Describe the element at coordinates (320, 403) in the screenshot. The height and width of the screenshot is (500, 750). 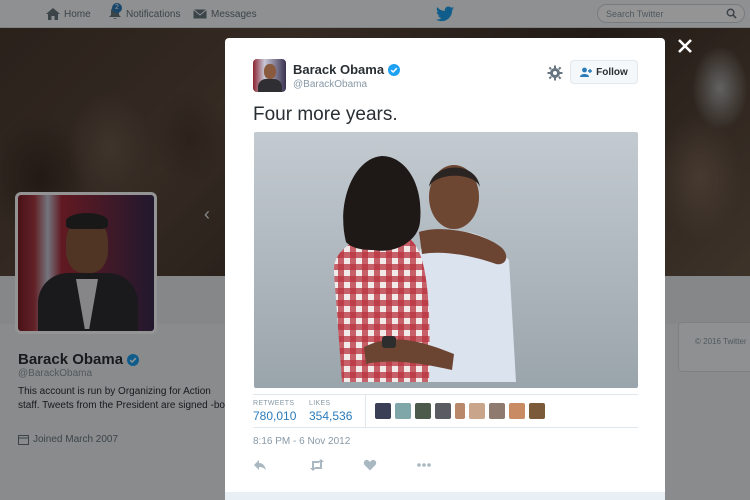
I see `likes-label: LIKES` at that location.